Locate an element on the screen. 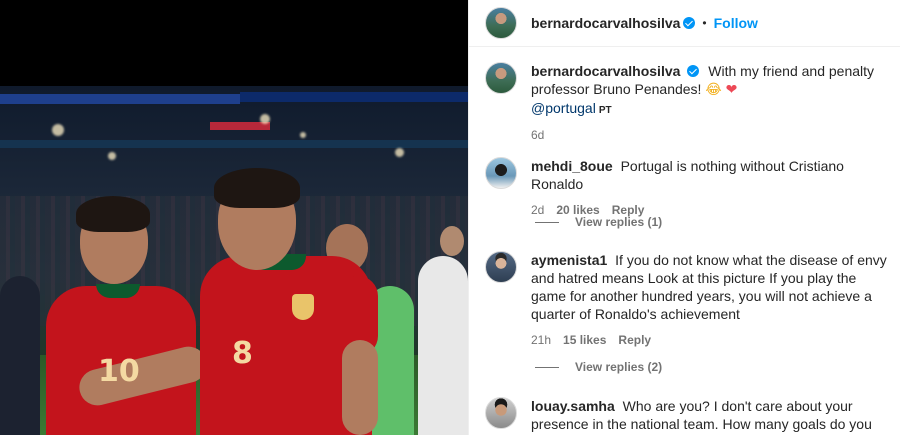 This screenshot has width=900, height=435. view-replies-button: View replies (2) is located at coordinates (598, 367).